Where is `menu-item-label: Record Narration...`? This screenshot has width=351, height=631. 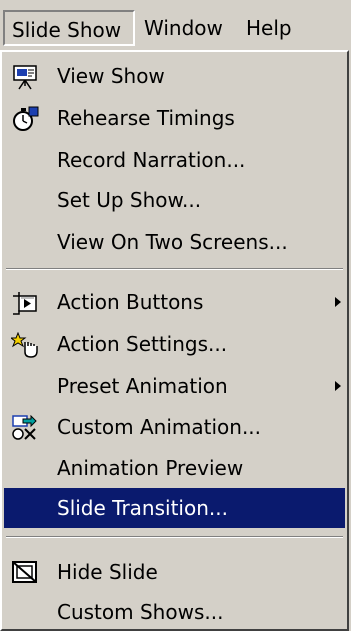
menu-item-label: Record Narration... is located at coordinates (151, 160).